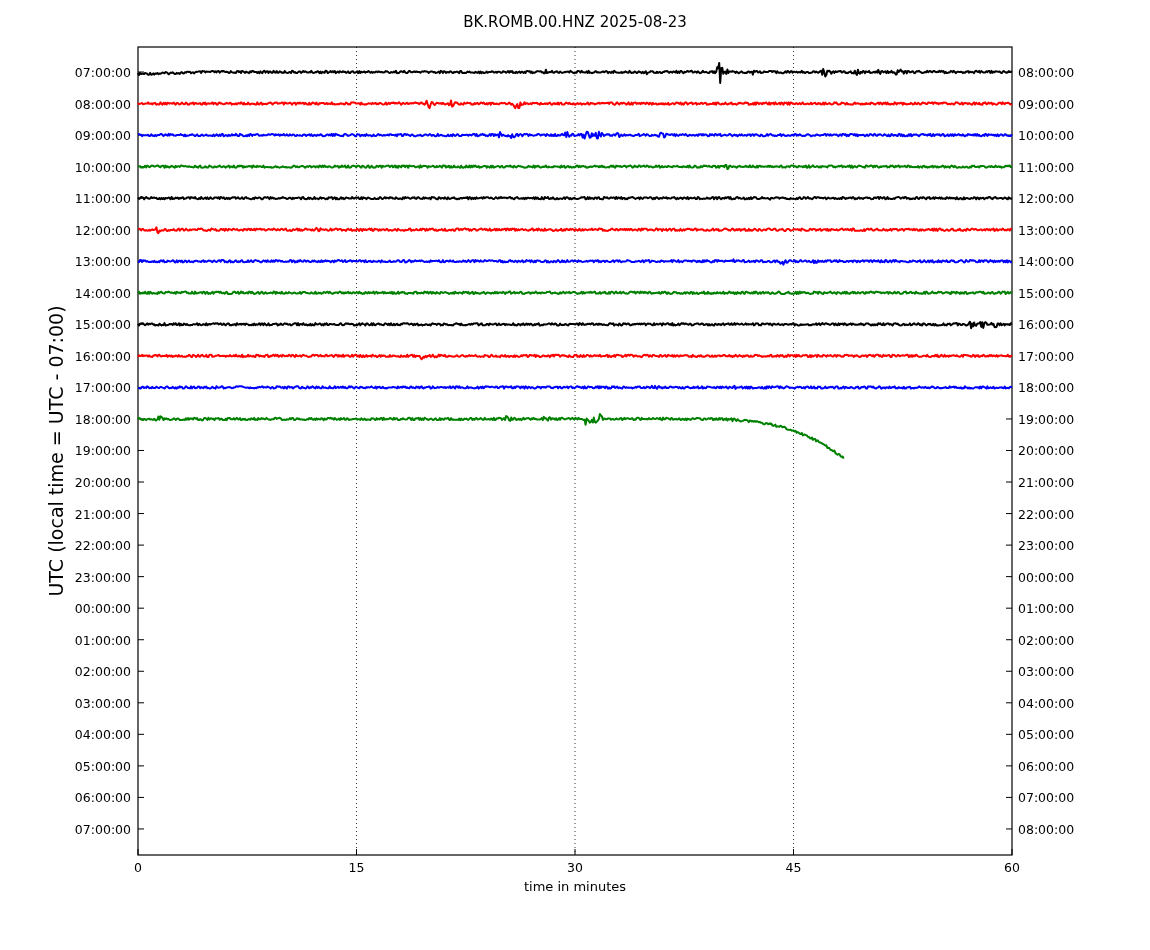  Describe the element at coordinates (575, 22) in the screenshot. I see `chart-title: BK.ROMB.00.HNZ 2025-08-23` at that location.